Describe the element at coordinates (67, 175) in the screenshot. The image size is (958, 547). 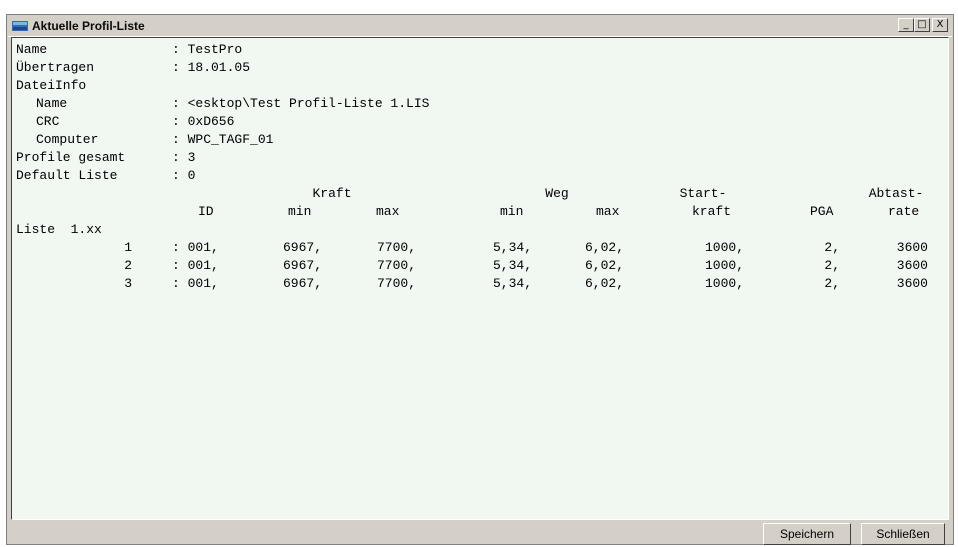
I see `default-list-label: Default Liste` at that location.